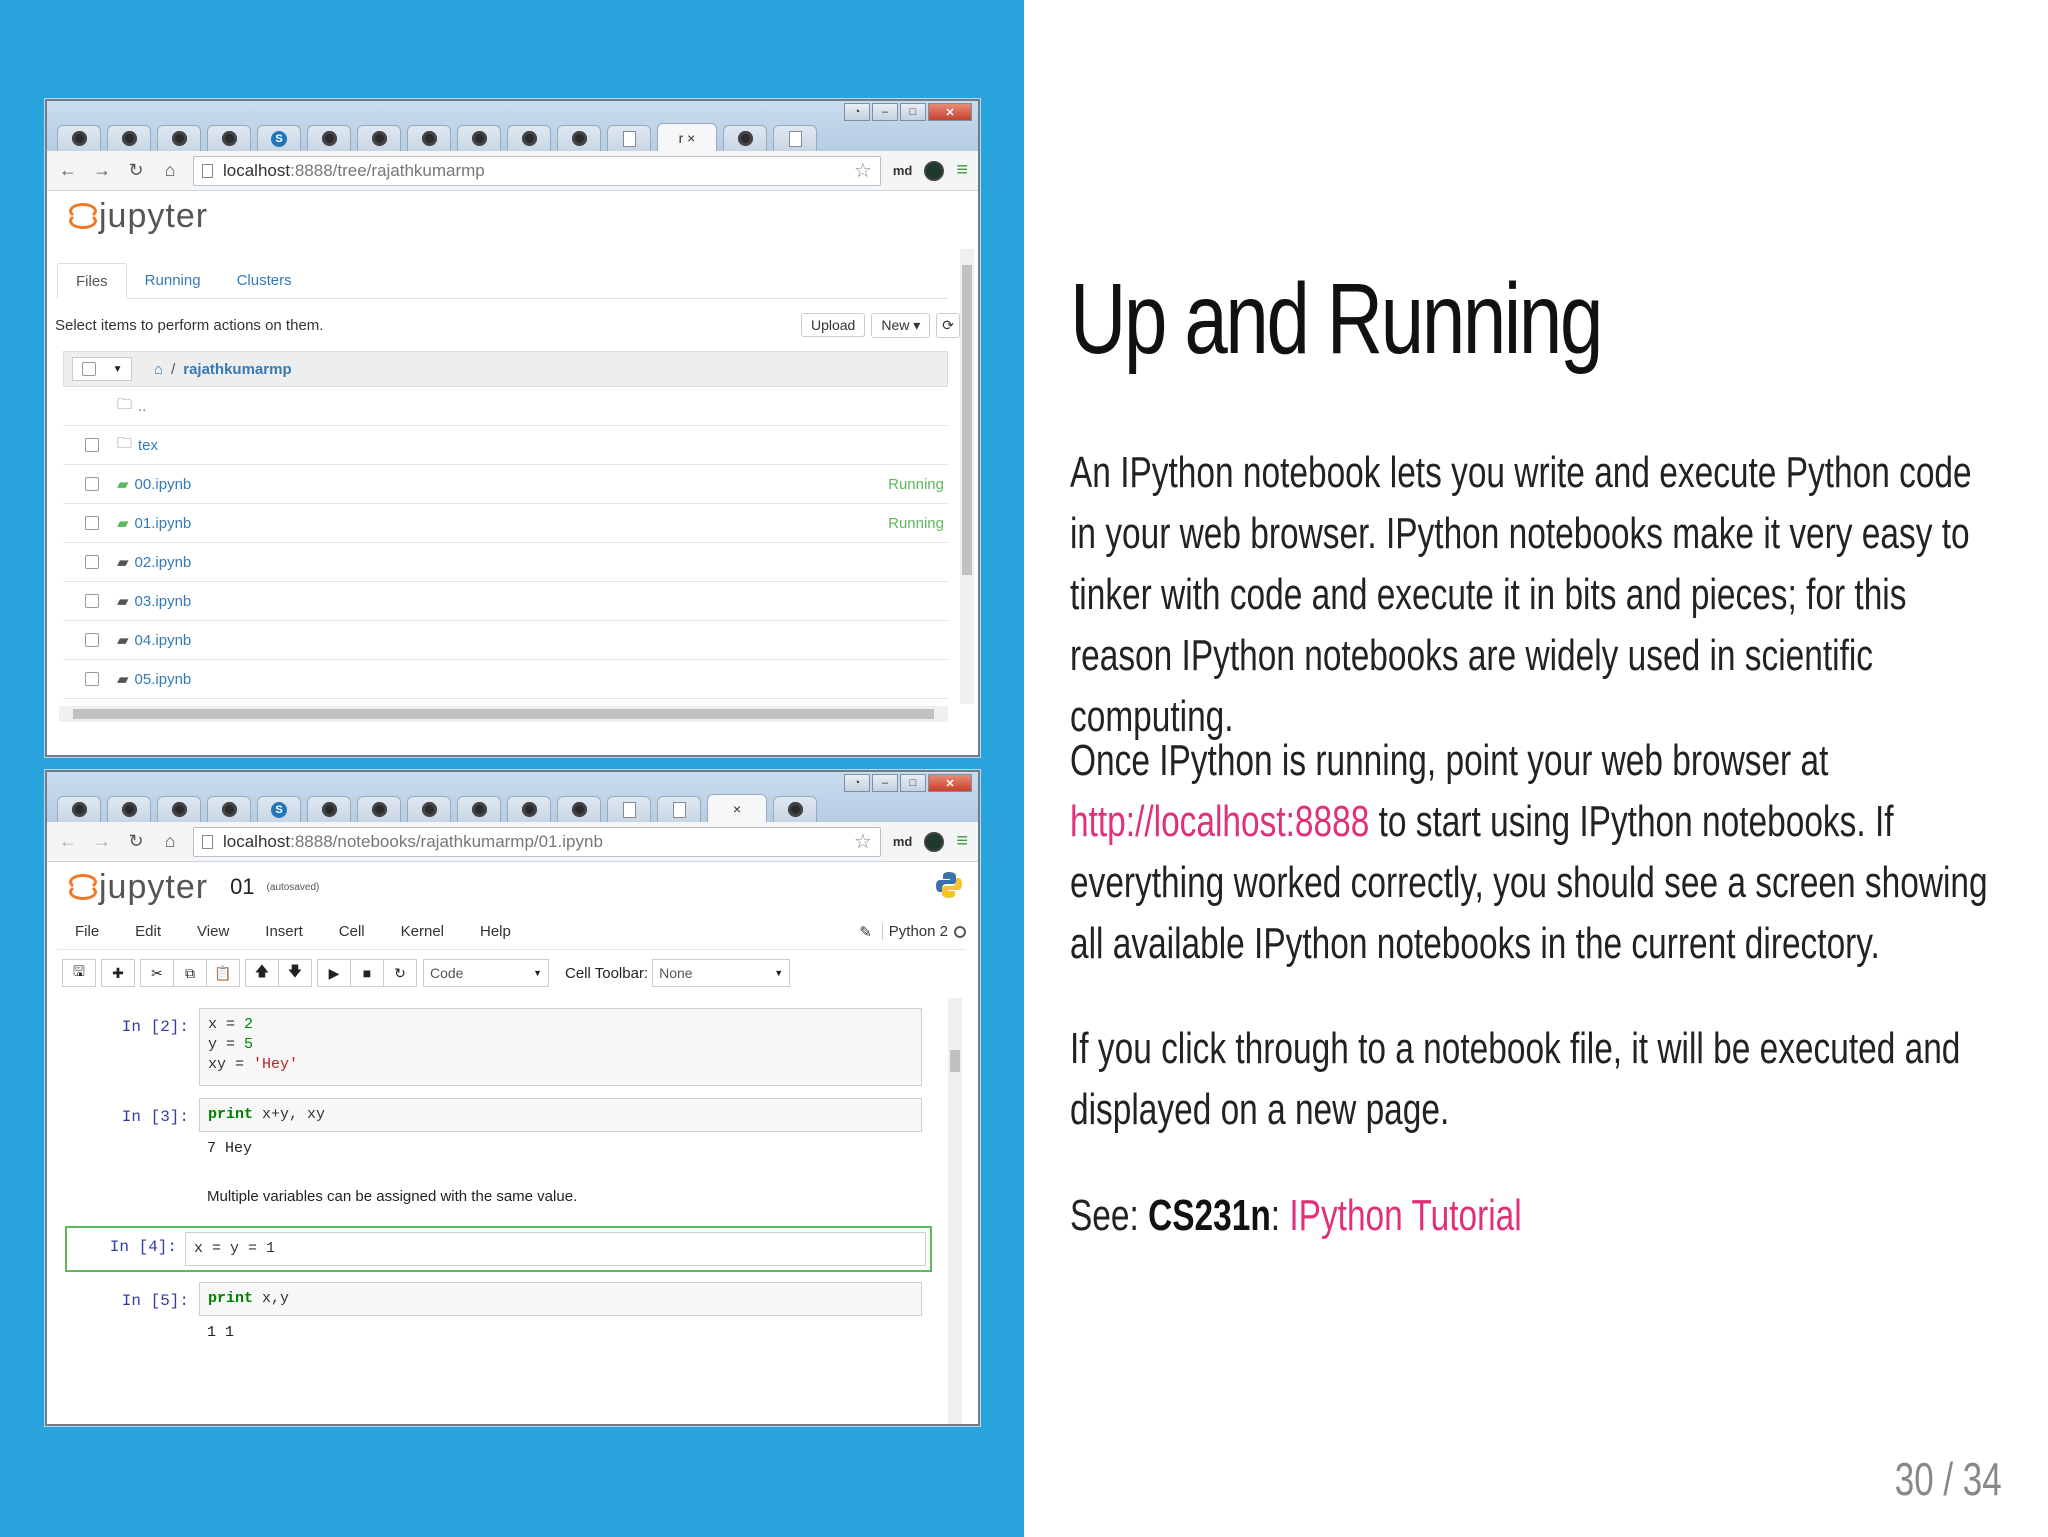 This screenshot has height=1537, width=2048. I want to click on code-cell: In [3]: print x+y, xy 7 Hey, so click(498, 1138).